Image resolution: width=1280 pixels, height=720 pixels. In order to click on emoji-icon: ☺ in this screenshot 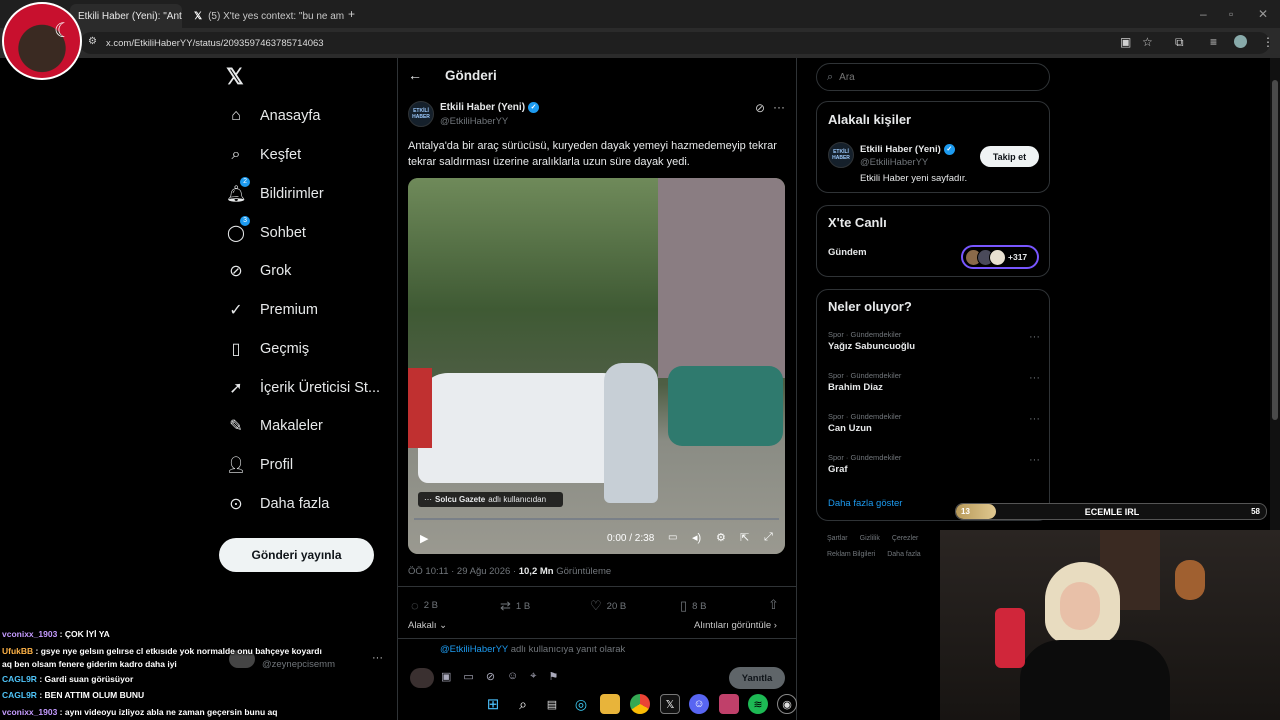, I will do `click(512, 676)`.